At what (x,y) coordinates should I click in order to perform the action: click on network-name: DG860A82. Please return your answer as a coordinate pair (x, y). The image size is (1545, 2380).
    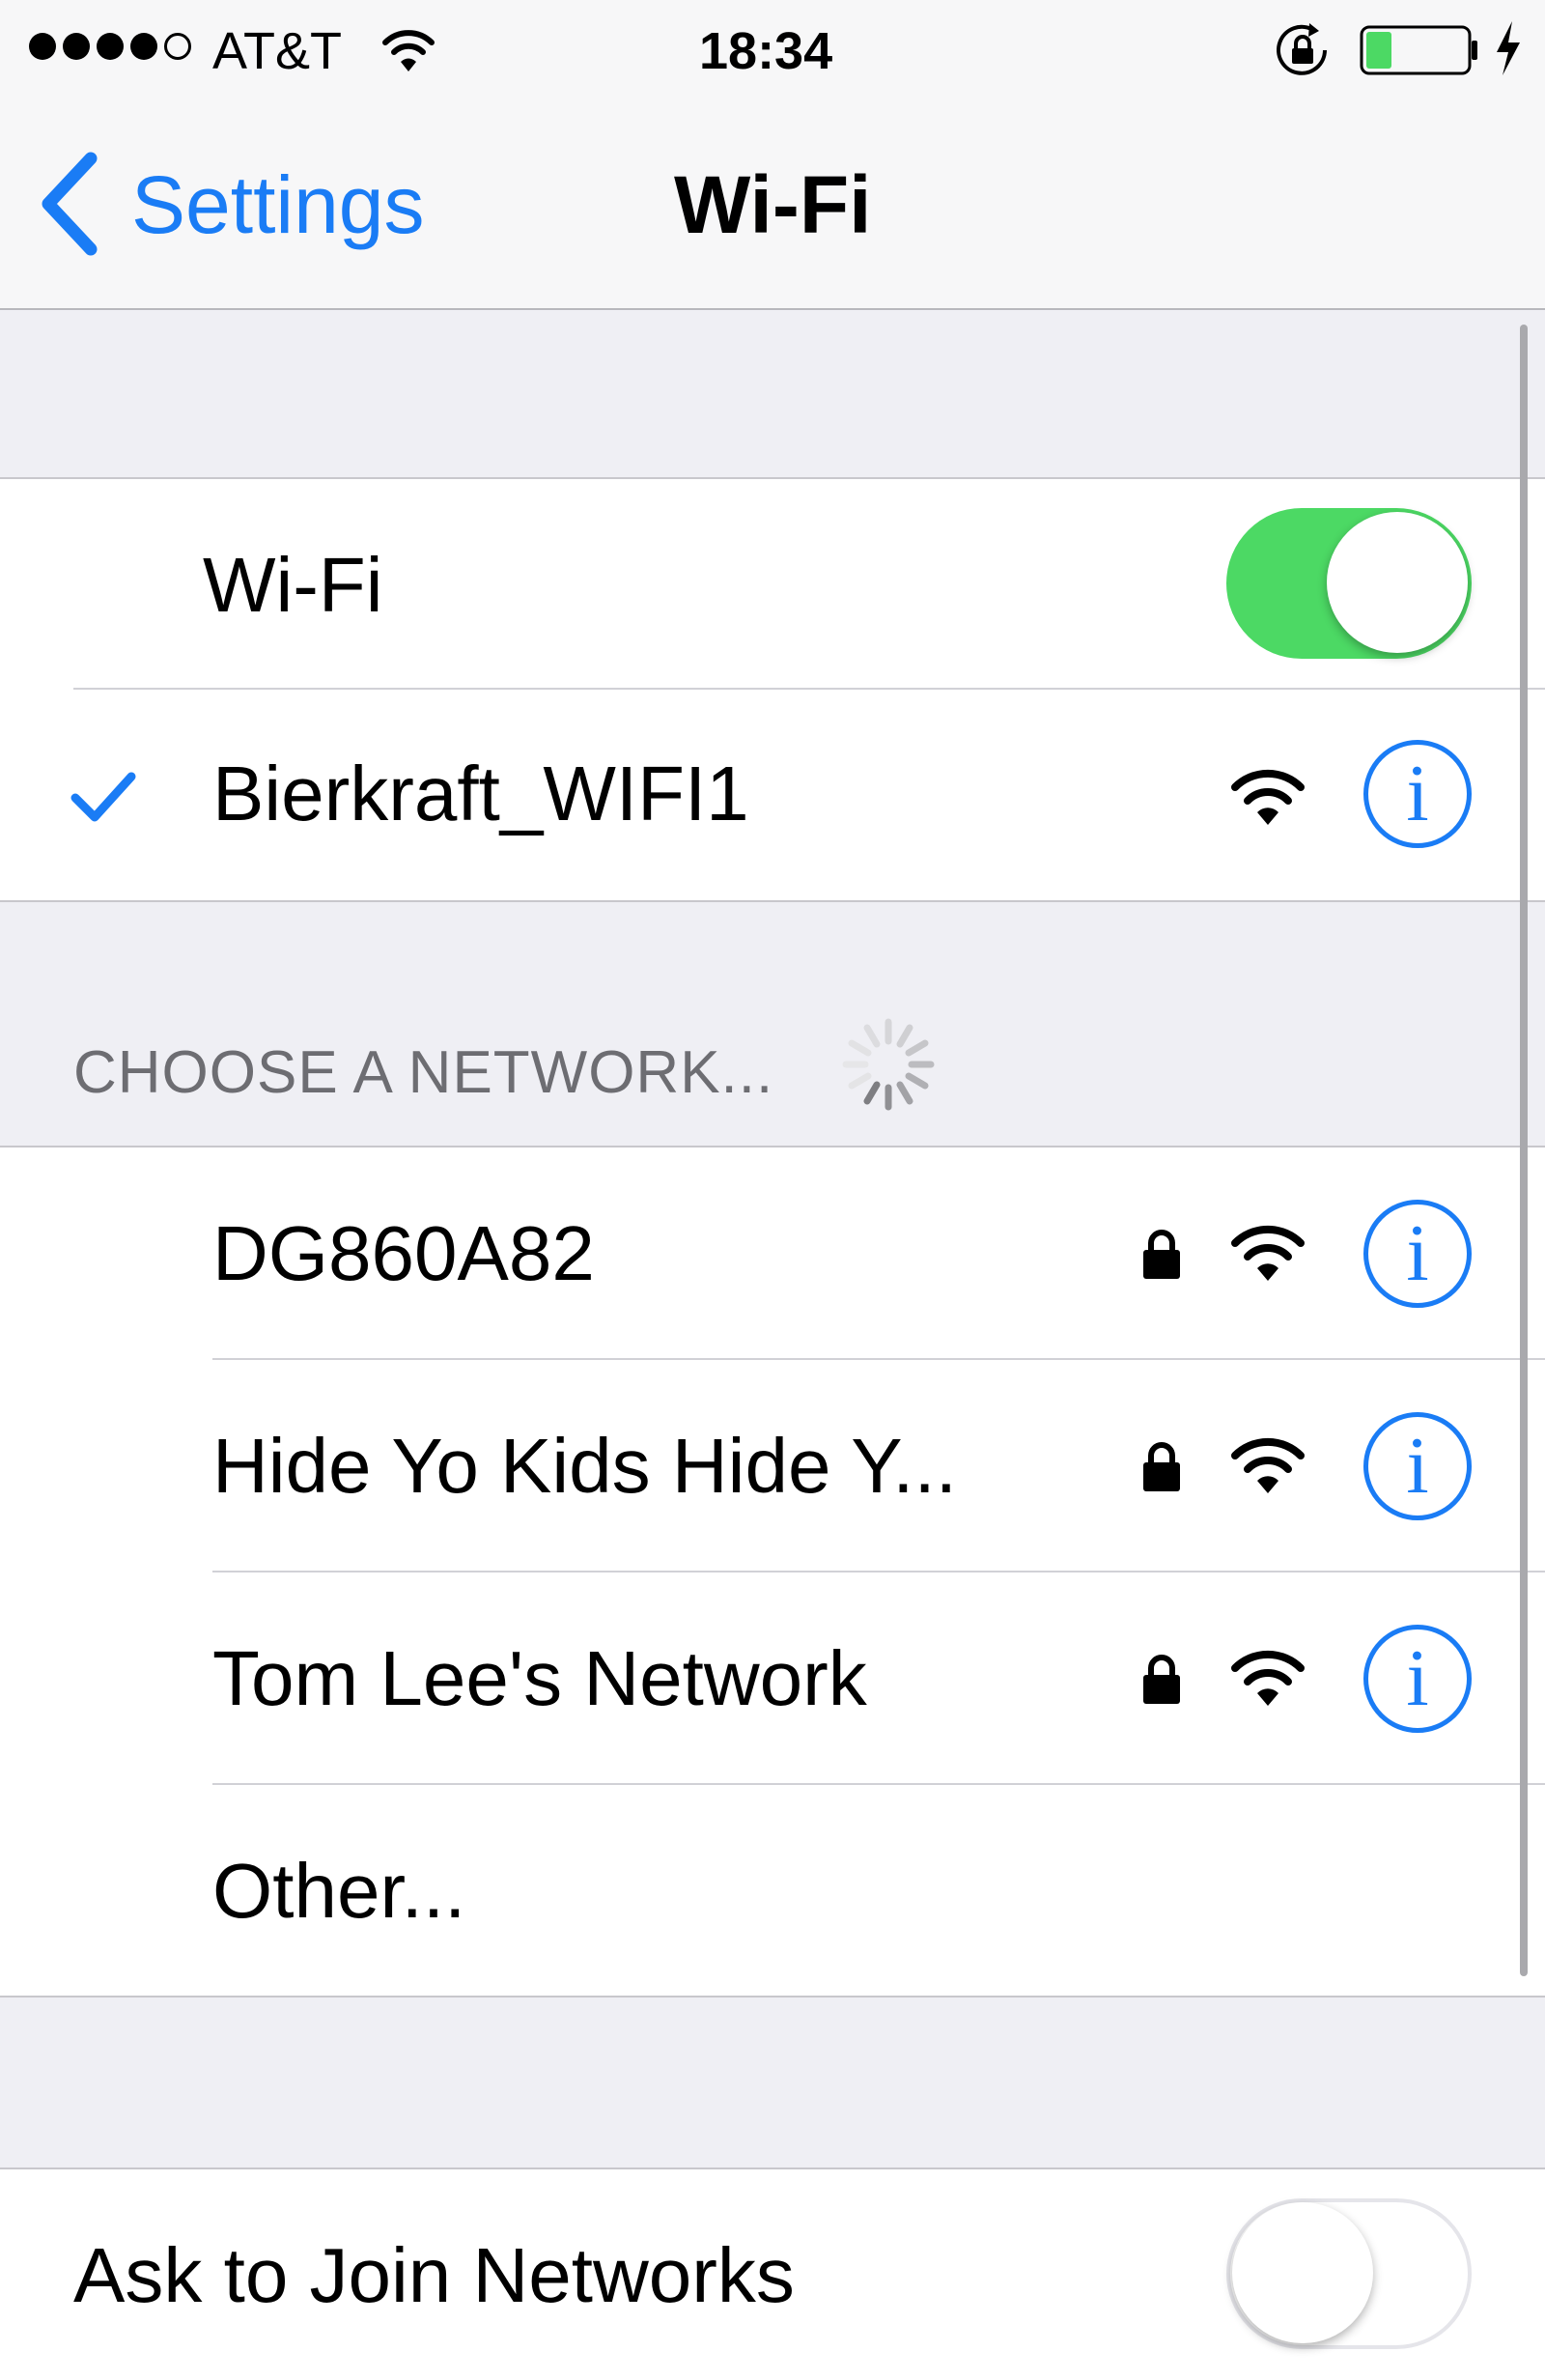
    Looking at the image, I should click on (403, 1253).